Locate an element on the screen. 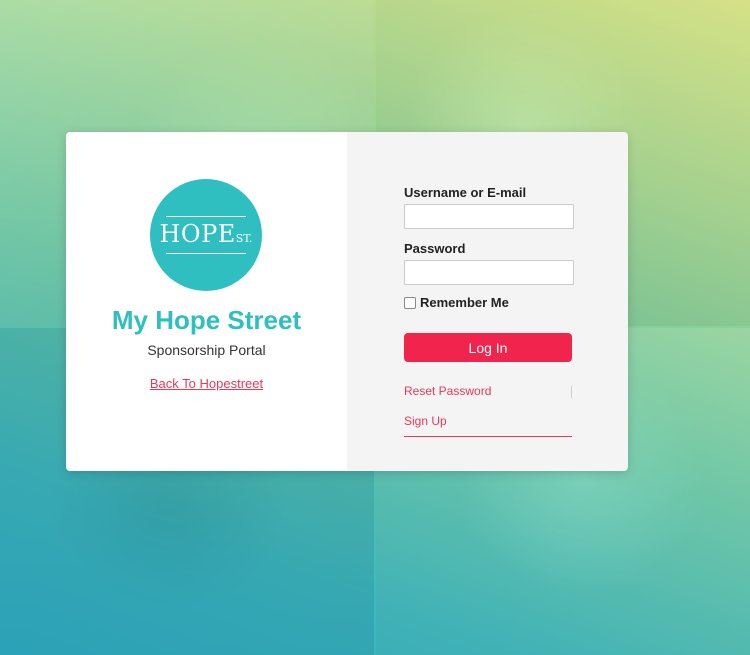 The height and width of the screenshot is (655, 750). logo-suffix: ST. is located at coordinates (244, 238).